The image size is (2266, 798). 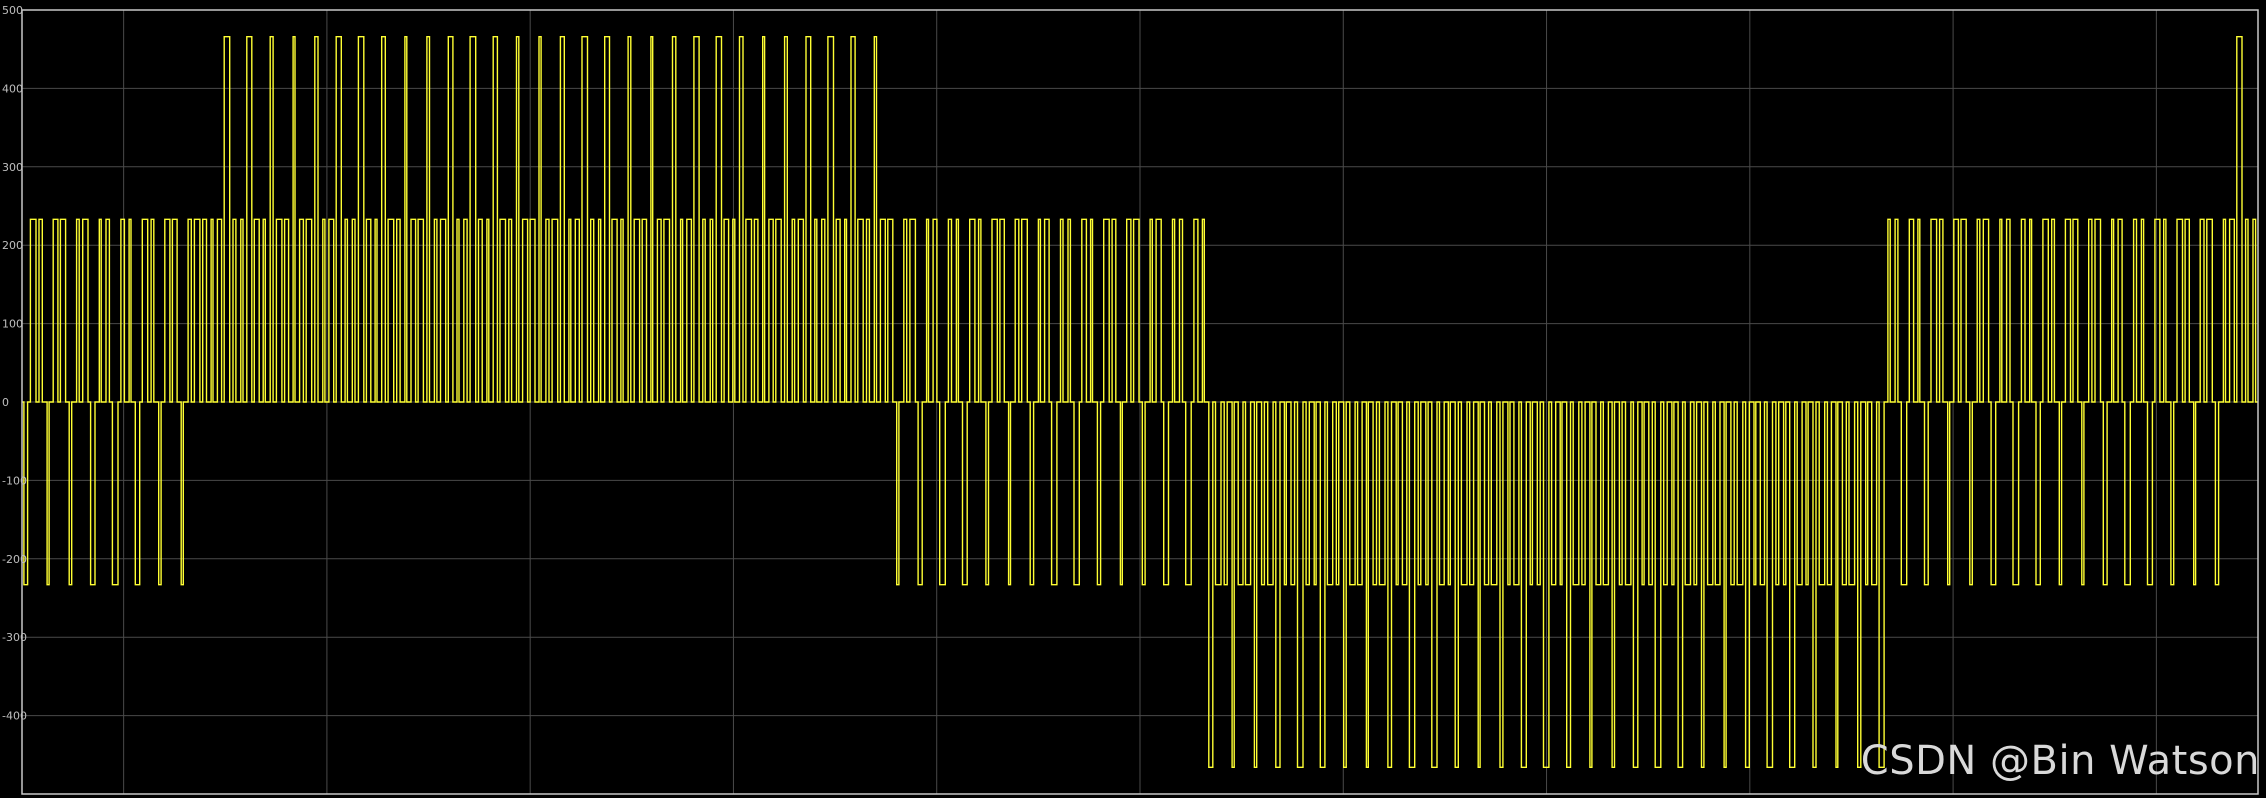 I want to click on watermark-text: CSDN @Bin Watson, so click(x=2060, y=761).